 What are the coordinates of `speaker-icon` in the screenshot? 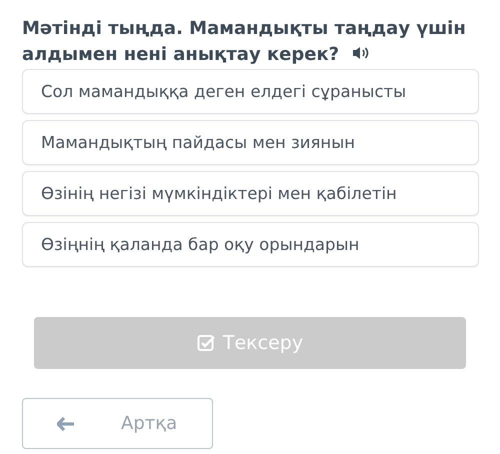 It's located at (361, 53).